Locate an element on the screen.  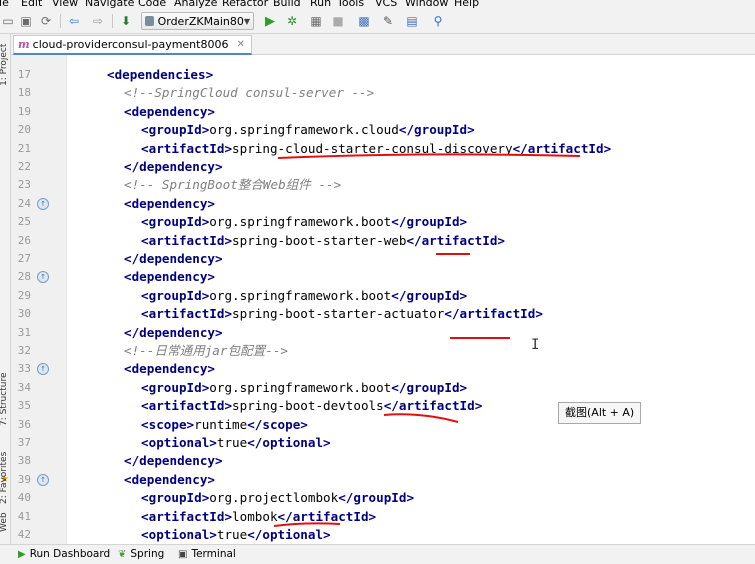
spring-label: Spring is located at coordinates (147, 554).